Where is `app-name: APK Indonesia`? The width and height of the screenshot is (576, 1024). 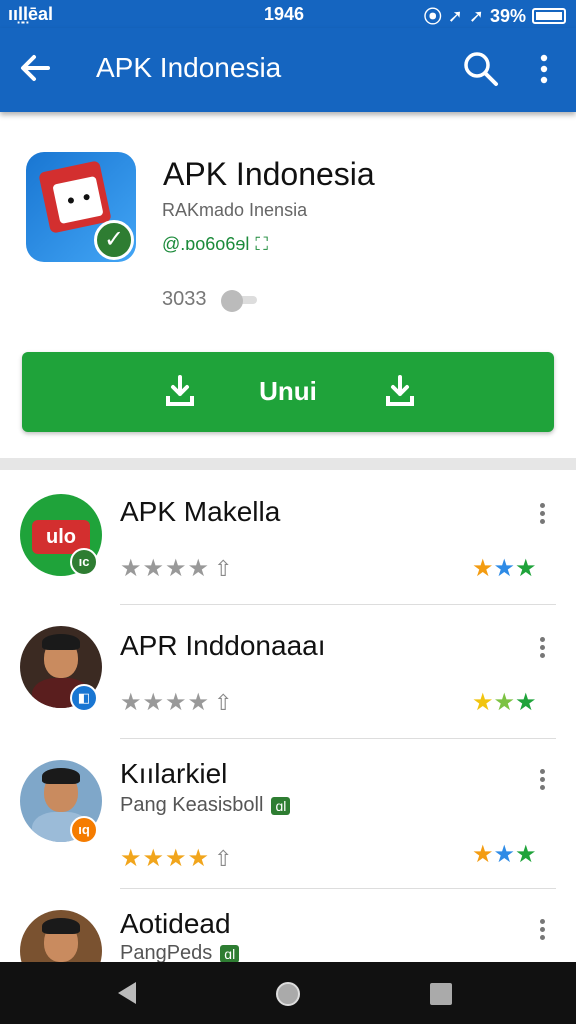
app-name: APK Indonesia is located at coordinates (269, 174).